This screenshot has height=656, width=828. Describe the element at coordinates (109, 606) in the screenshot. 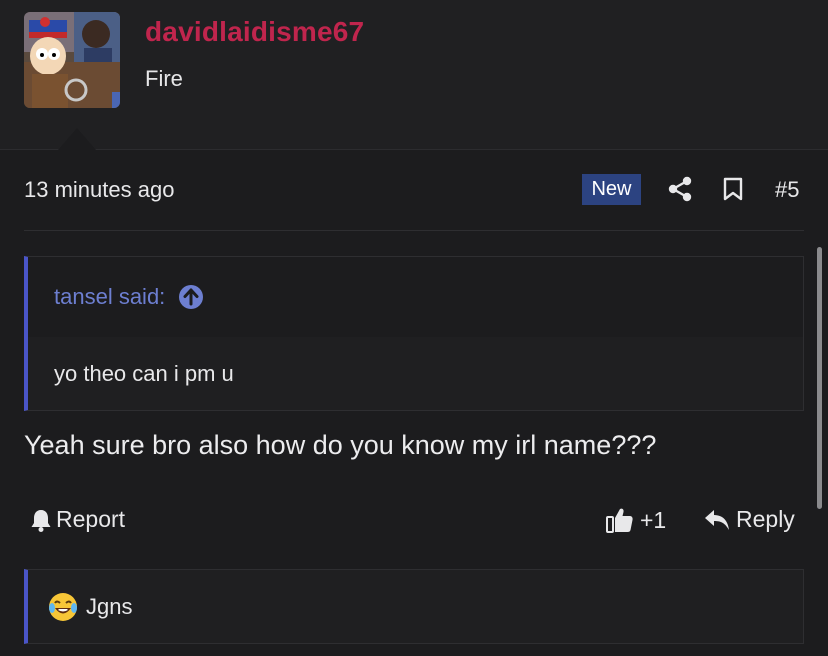

I see `reactions-text: Jgns` at that location.